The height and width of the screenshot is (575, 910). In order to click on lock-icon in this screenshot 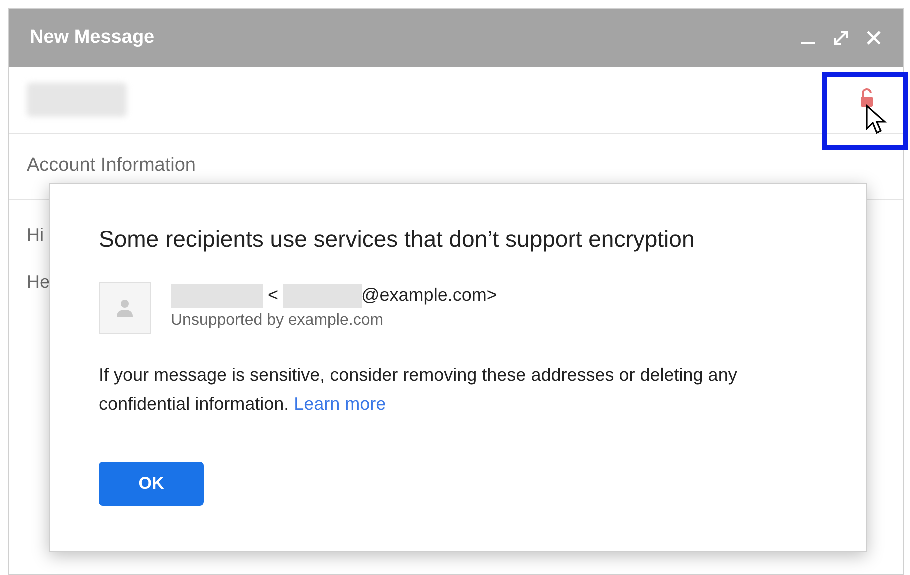, I will do `click(867, 98)`.